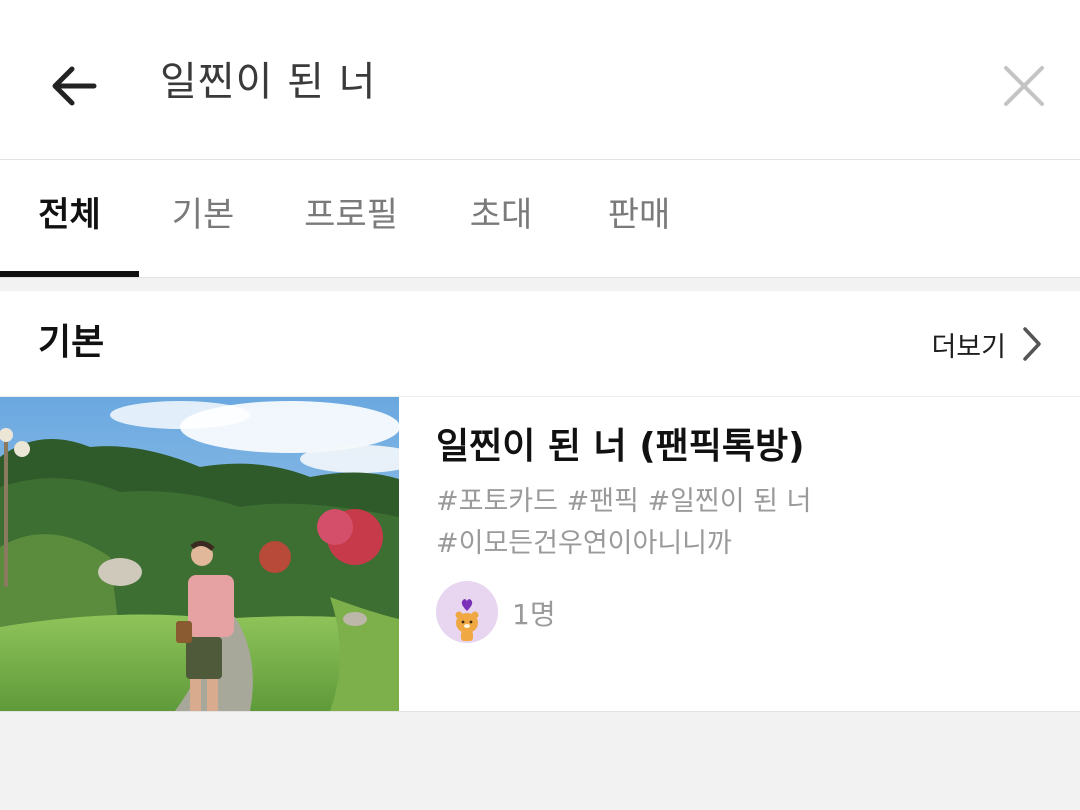 This screenshot has width=1080, height=810. Describe the element at coordinates (639, 218) in the screenshot. I see `tab-sale: 판매` at that location.